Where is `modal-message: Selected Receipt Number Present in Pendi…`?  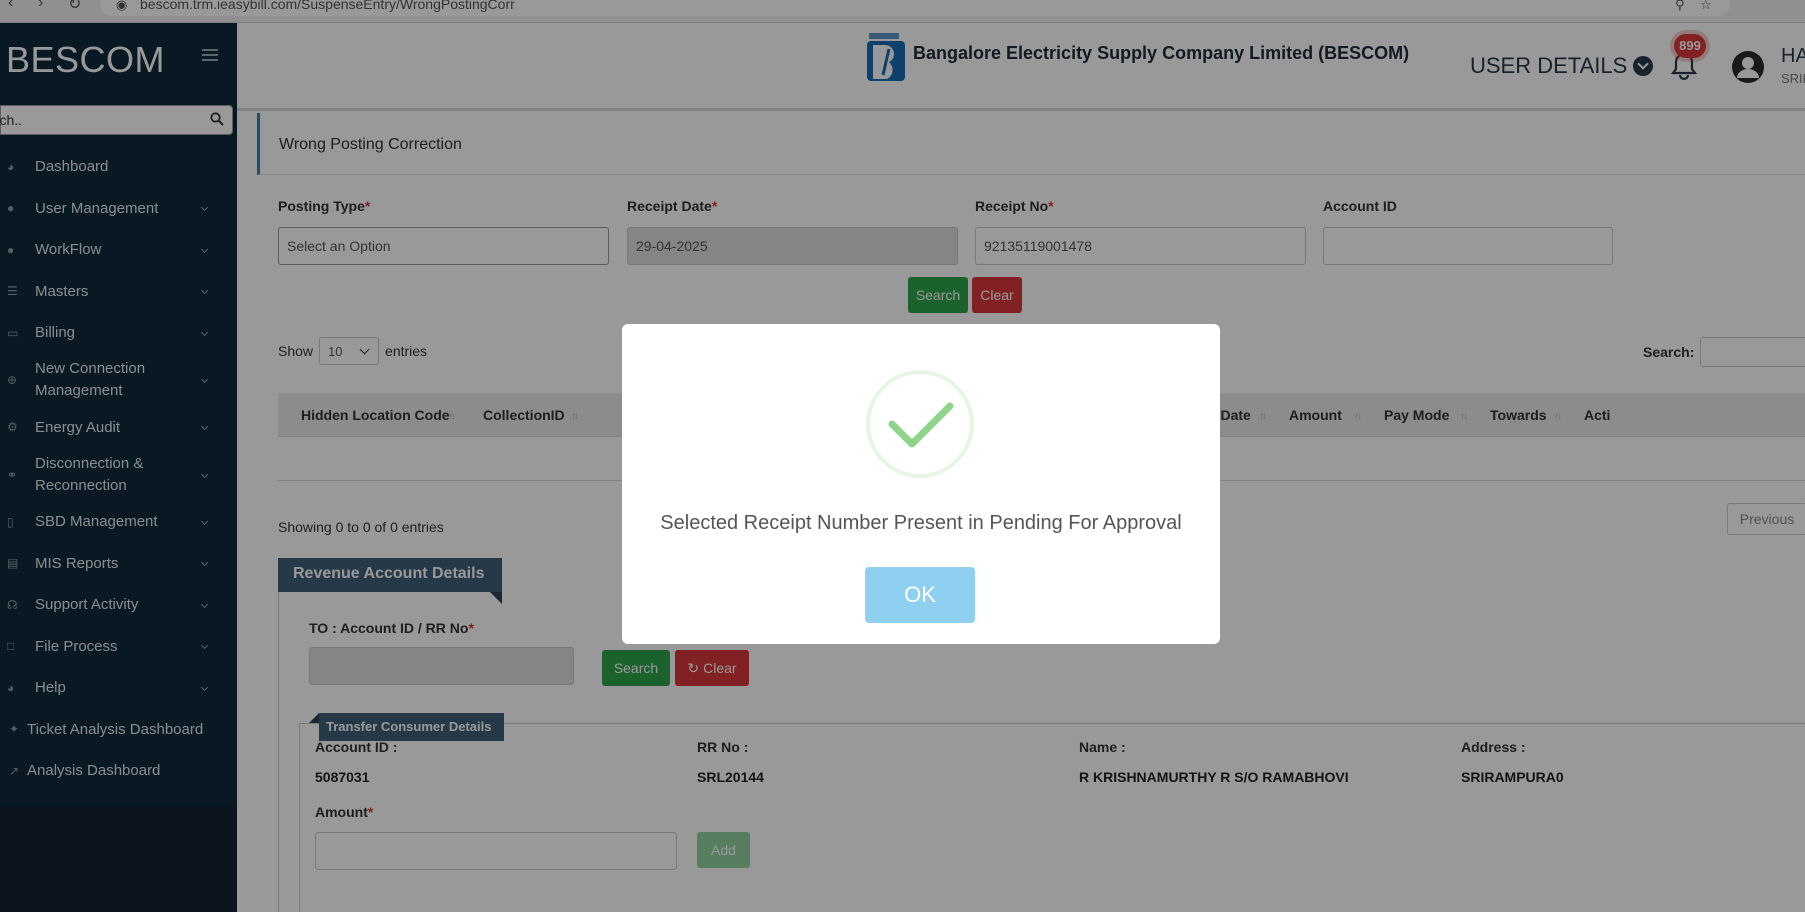
modal-message: Selected Receipt Number Present in Pendi… is located at coordinates (921, 523).